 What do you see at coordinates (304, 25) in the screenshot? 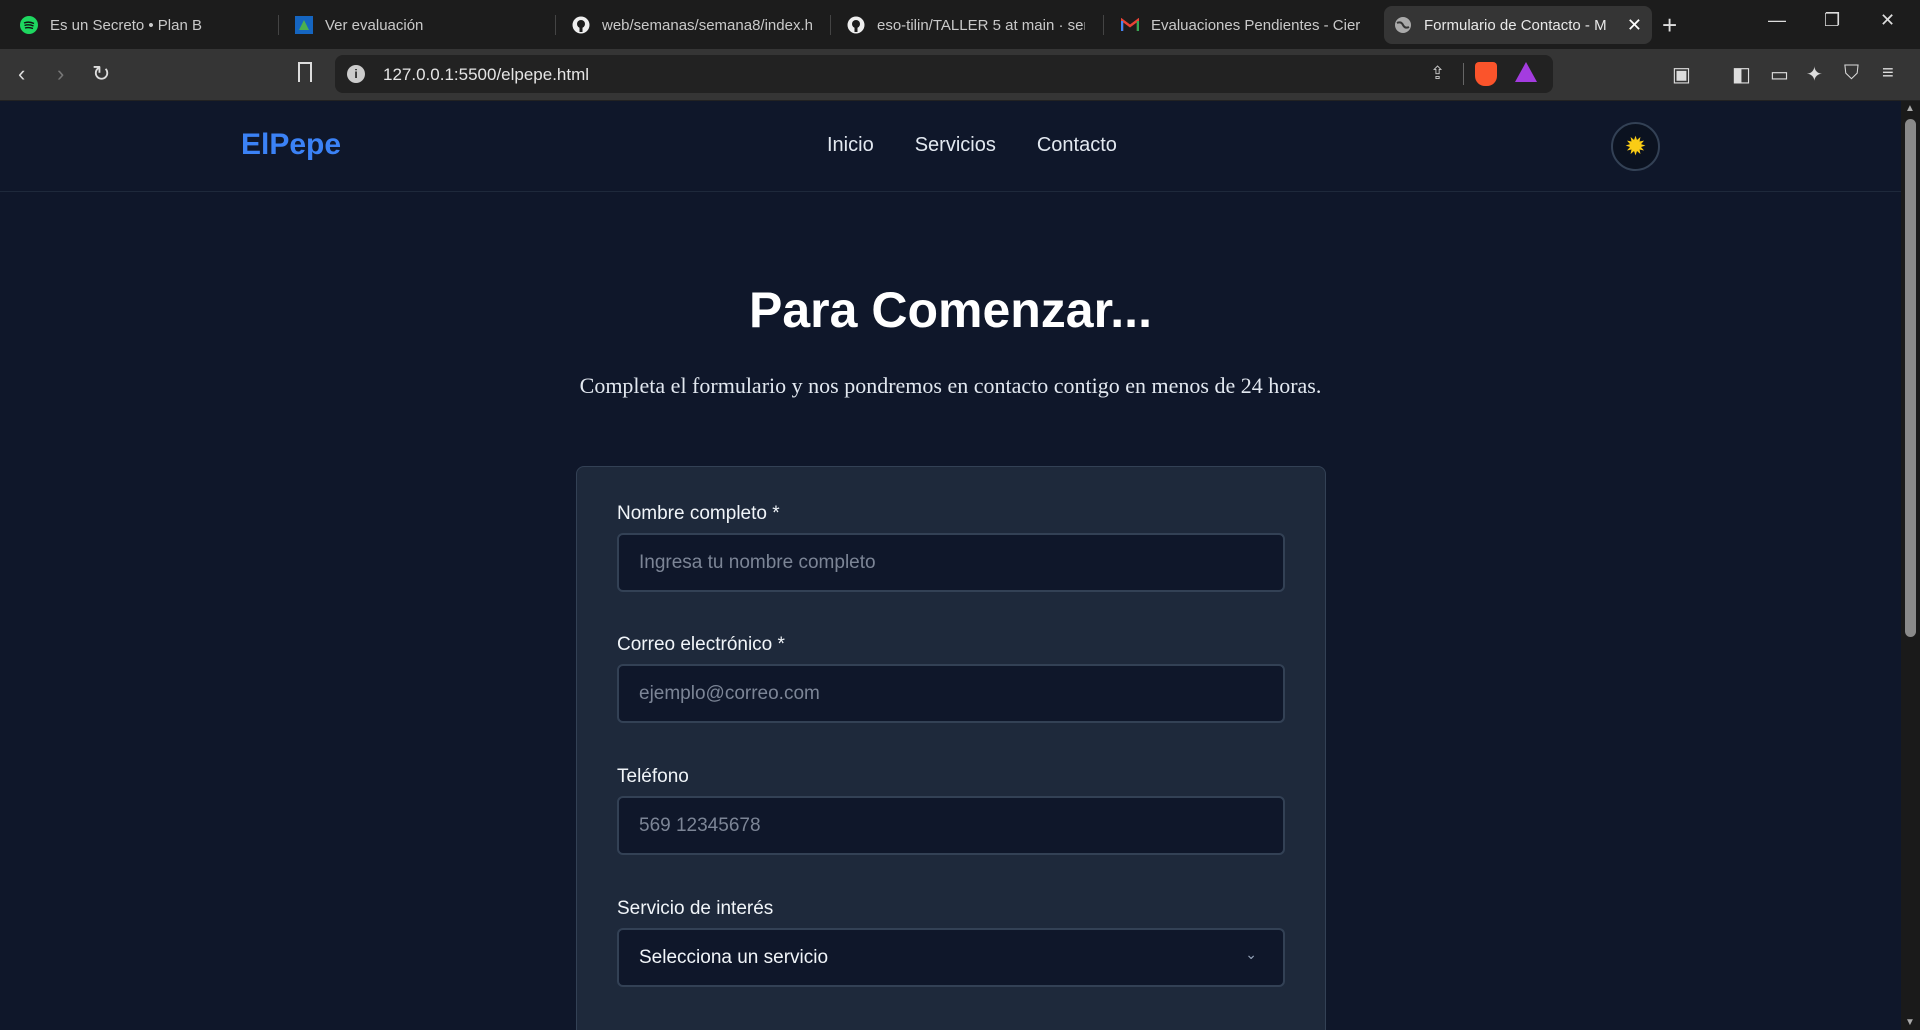
I see `app-icon` at bounding box center [304, 25].